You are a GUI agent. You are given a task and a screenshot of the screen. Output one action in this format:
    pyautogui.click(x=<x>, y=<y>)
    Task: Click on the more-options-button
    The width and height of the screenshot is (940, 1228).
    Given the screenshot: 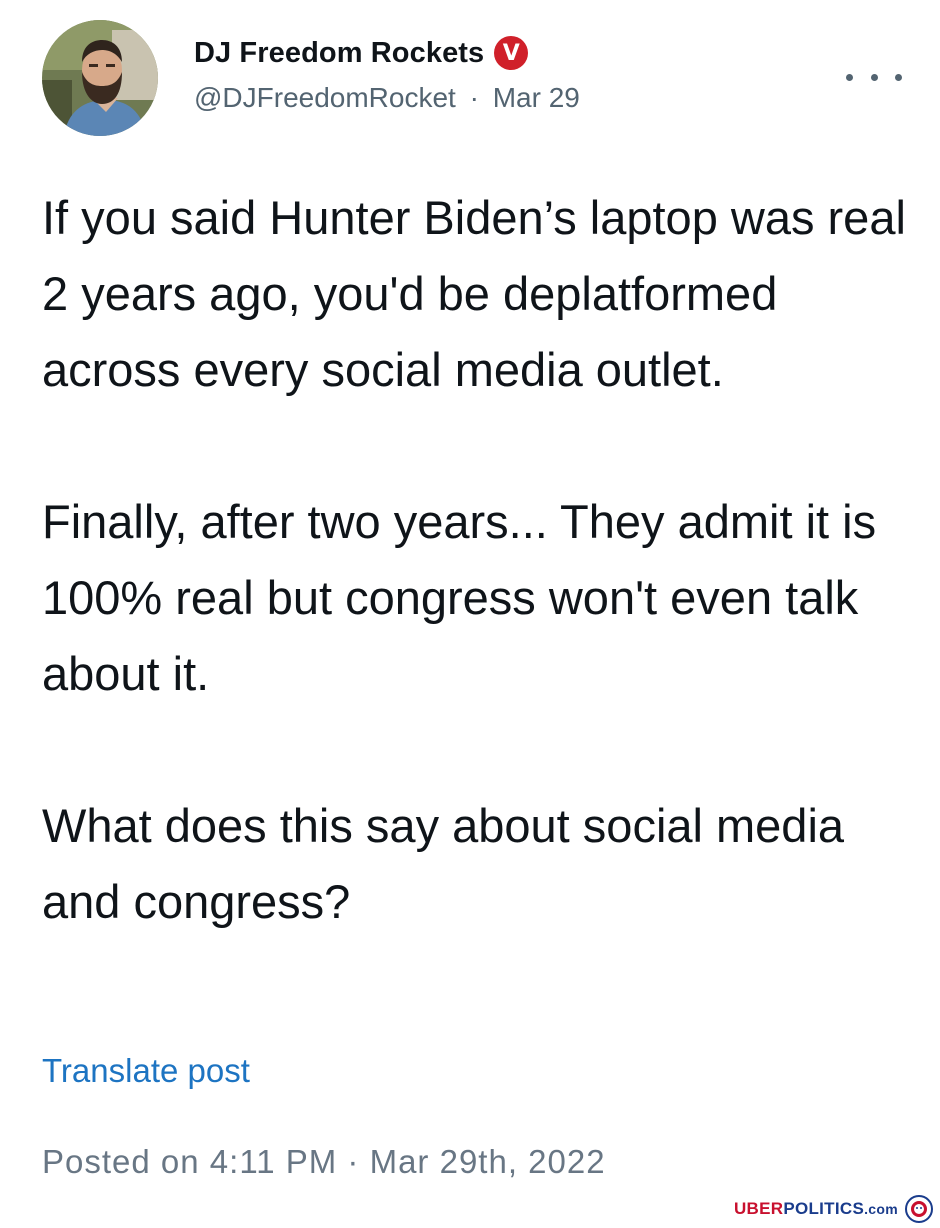 What is the action you would take?
    pyautogui.click(x=874, y=77)
    